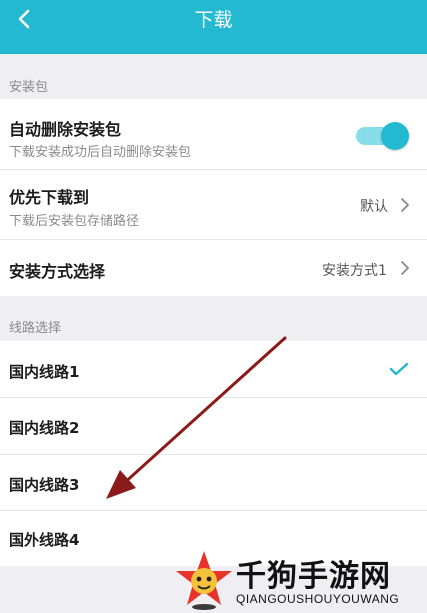  What do you see at coordinates (213, 268) in the screenshot?
I see `setting-install-method: 安装方式选择 安装方式1` at bounding box center [213, 268].